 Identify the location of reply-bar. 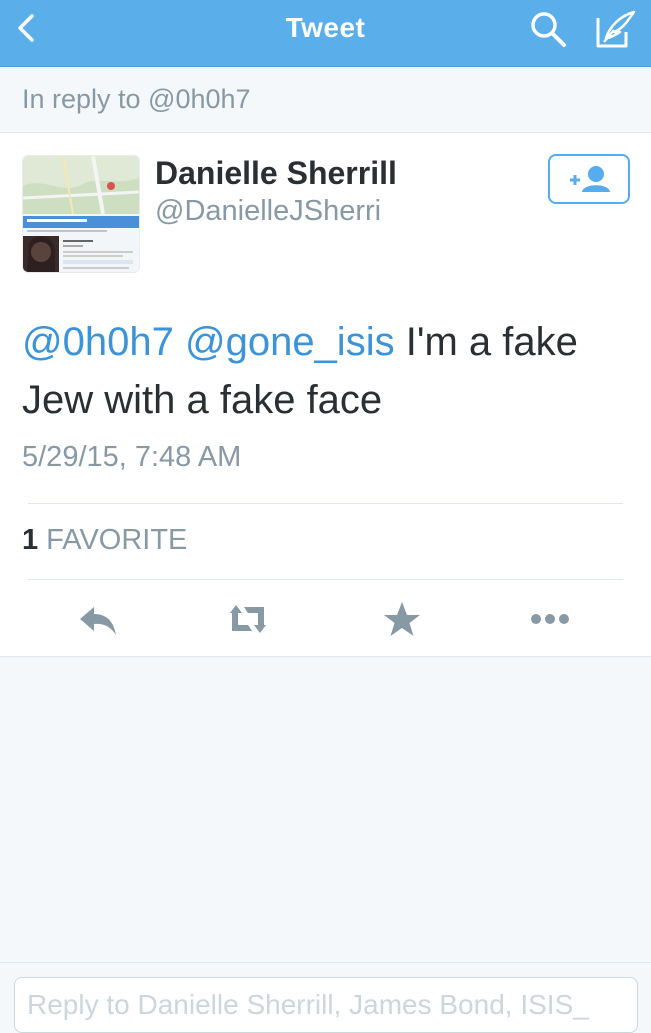
(325, 997).